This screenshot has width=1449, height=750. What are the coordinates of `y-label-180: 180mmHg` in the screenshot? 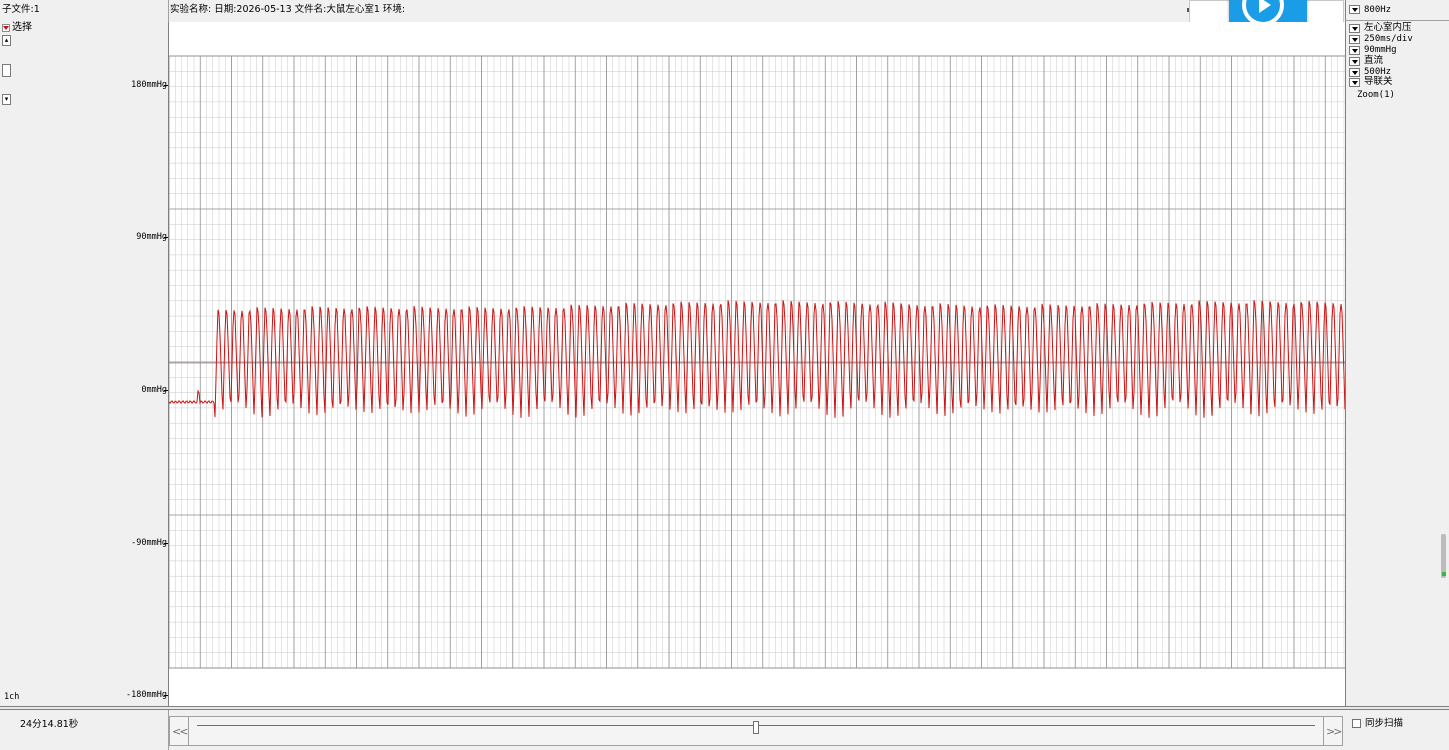 It's located at (149, 85).